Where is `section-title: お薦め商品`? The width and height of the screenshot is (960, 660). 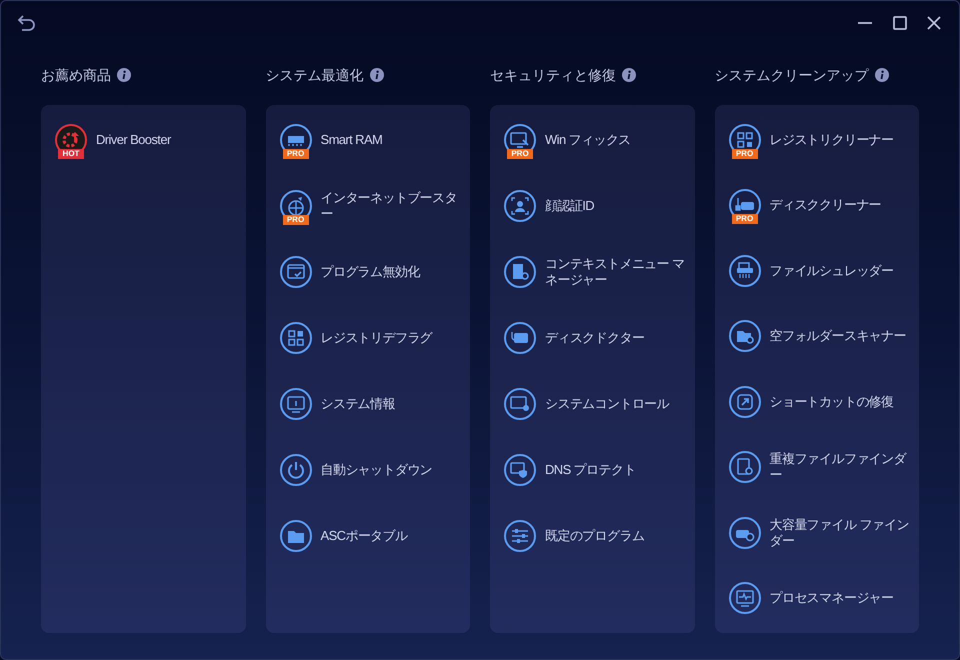
section-title: お薦め商品 is located at coordinates (76, 75).